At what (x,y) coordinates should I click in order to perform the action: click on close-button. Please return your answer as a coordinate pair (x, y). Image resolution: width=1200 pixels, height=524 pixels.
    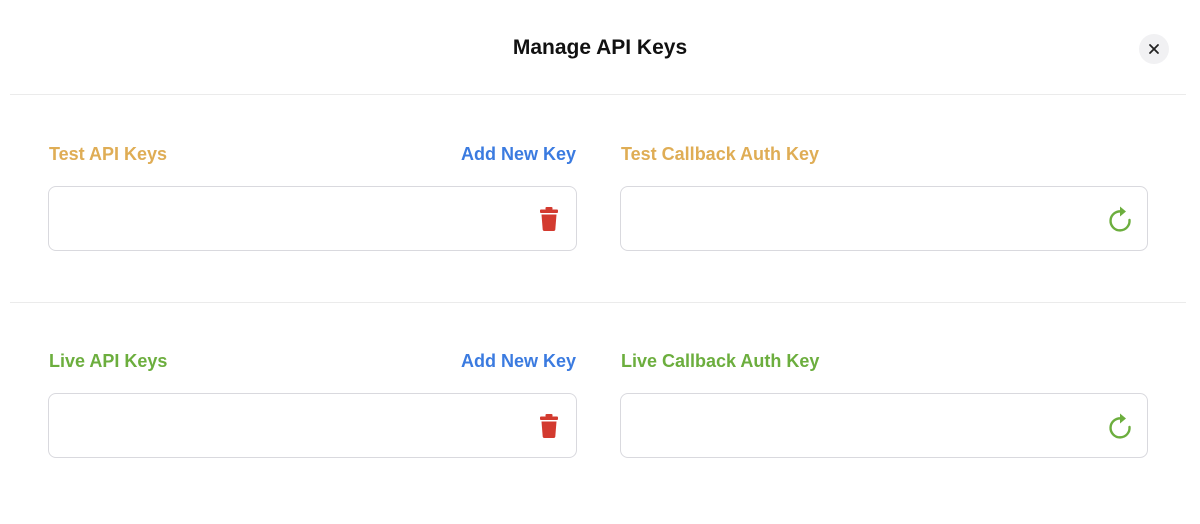
    Looking at the image, I should click on (1154, 49).